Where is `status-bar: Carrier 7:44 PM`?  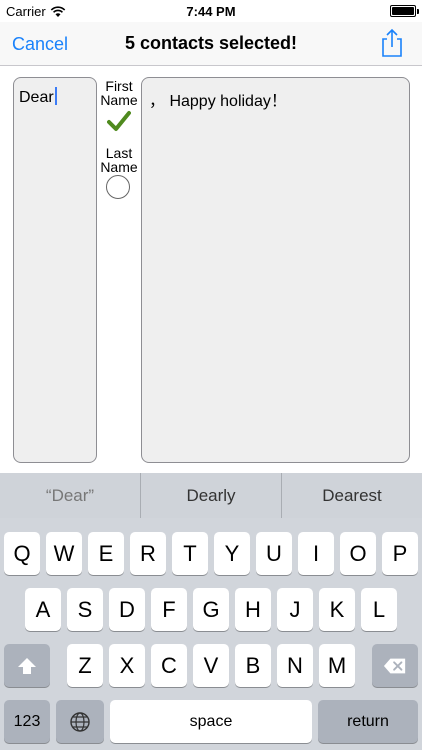 status-bar: Carrier 7:44 PM is located at coordinates (211, 11).